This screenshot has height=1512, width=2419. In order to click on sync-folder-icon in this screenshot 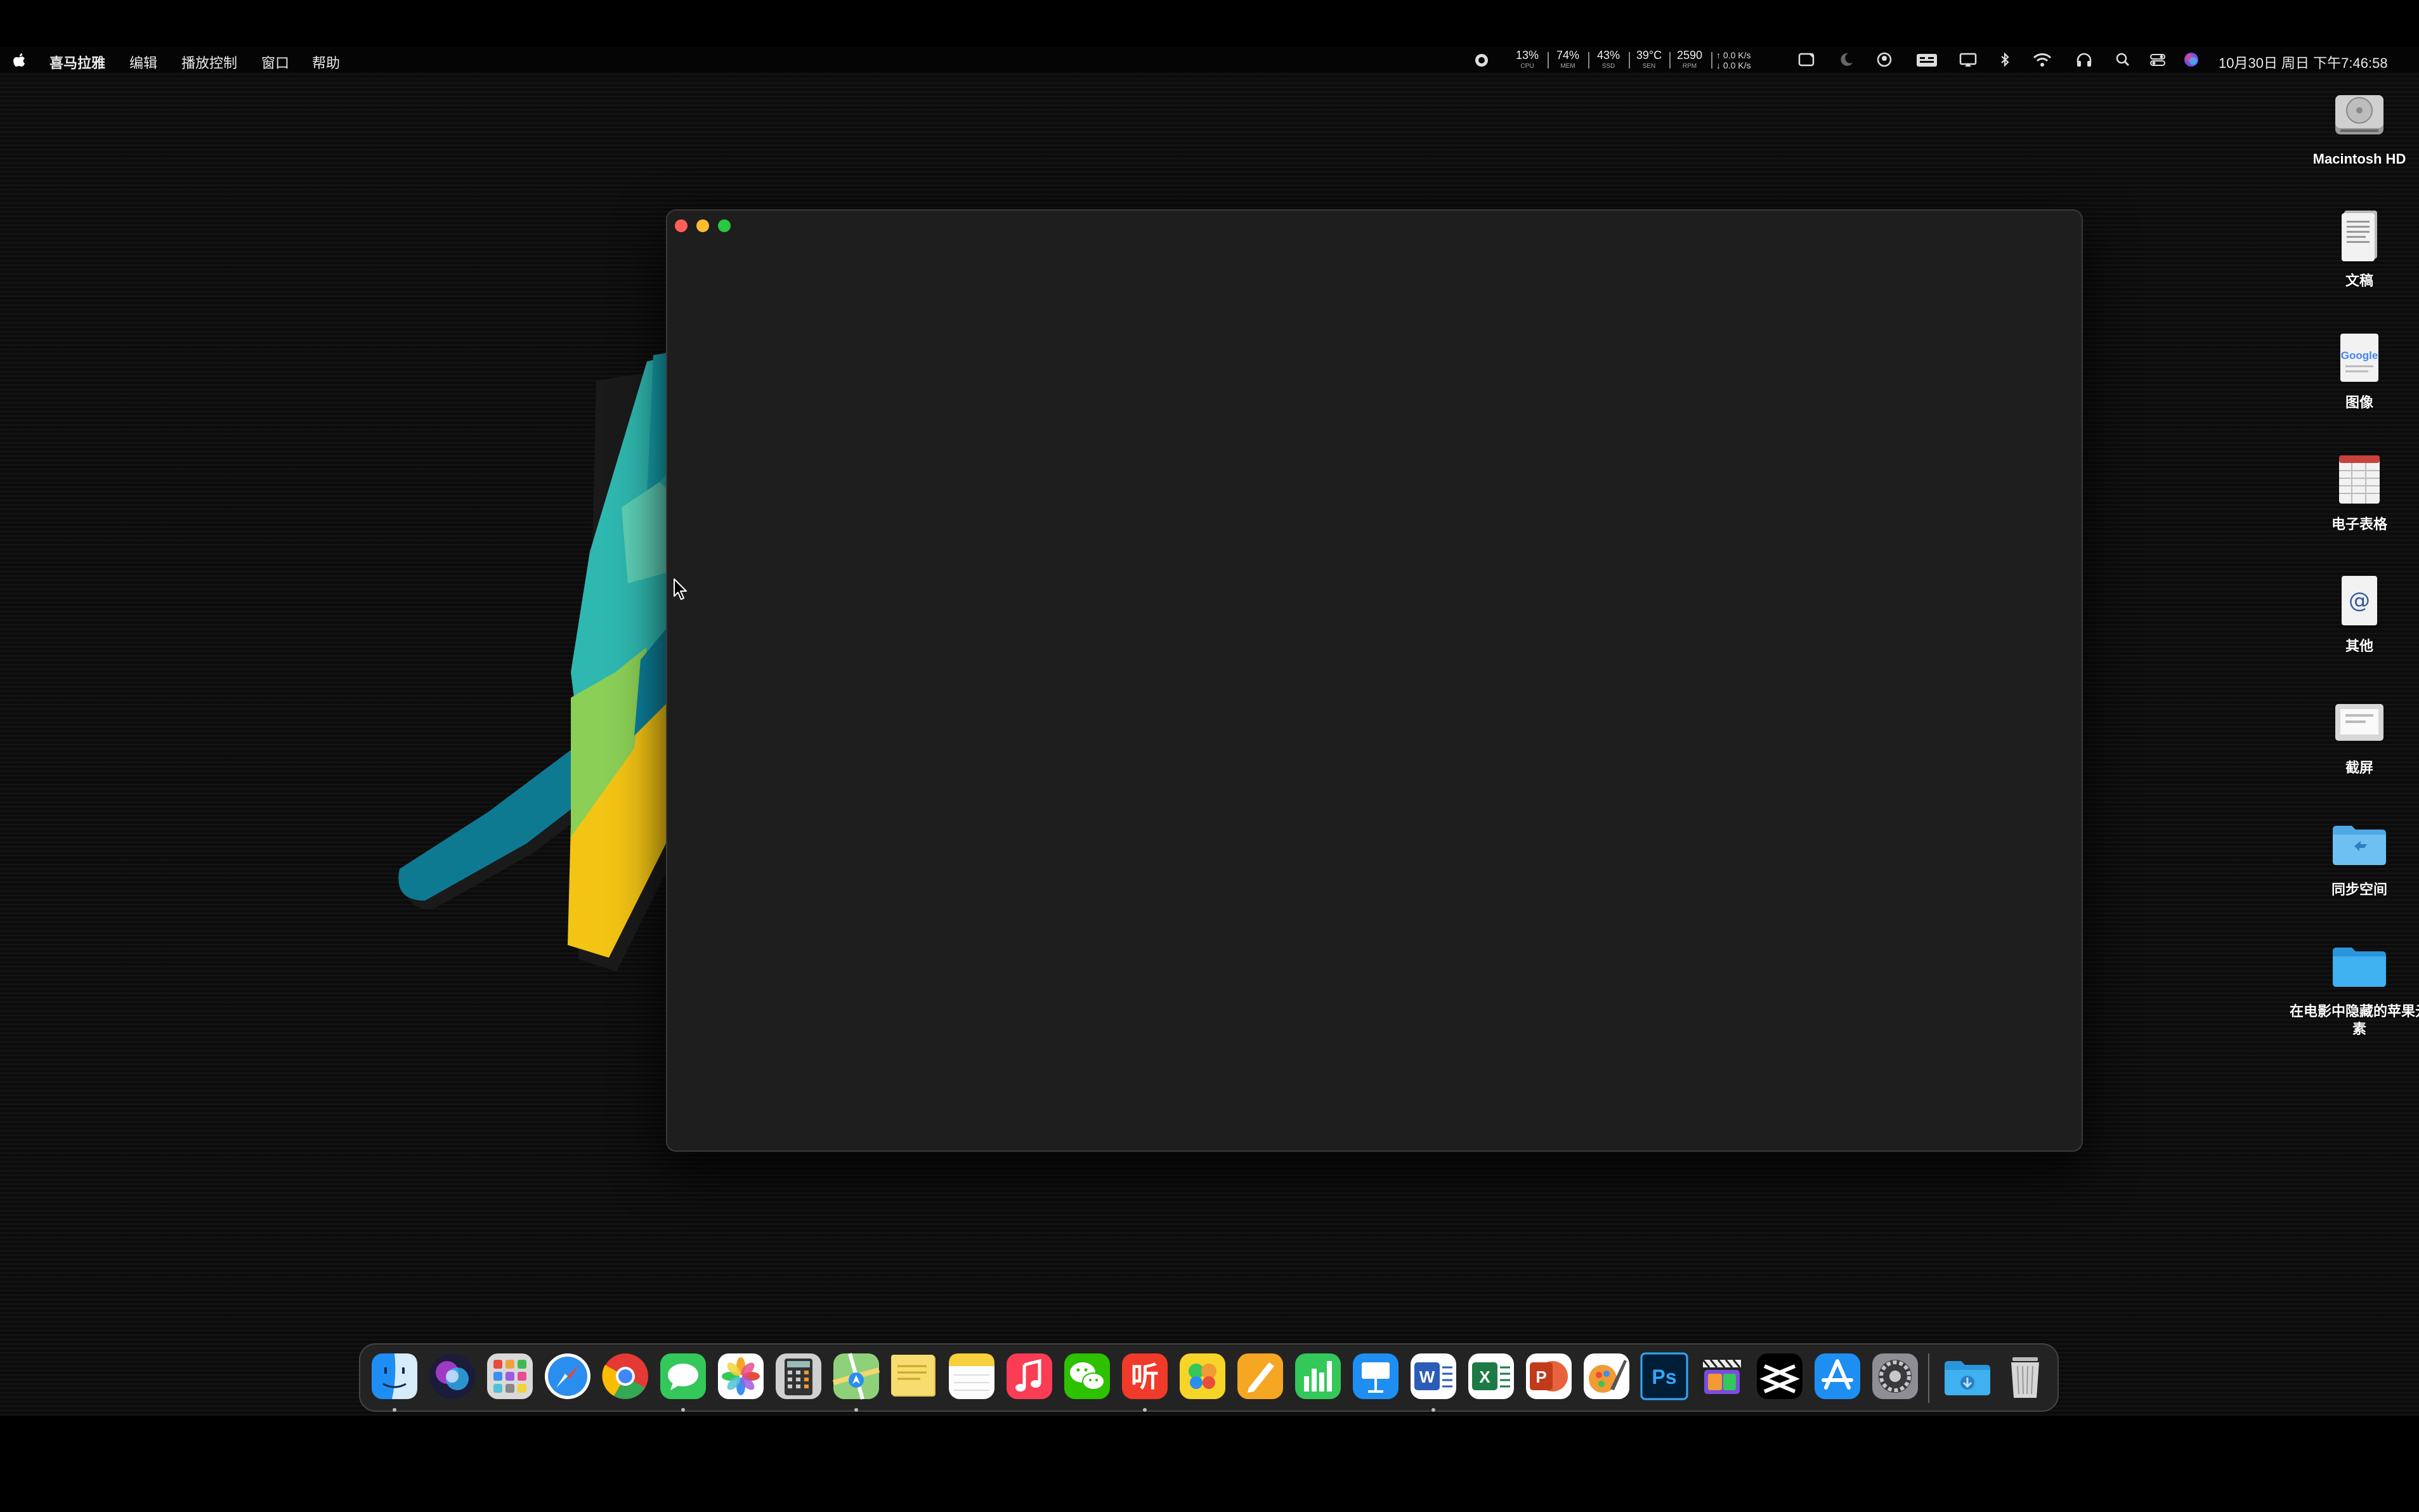, I will do `click(2359, 846)`.